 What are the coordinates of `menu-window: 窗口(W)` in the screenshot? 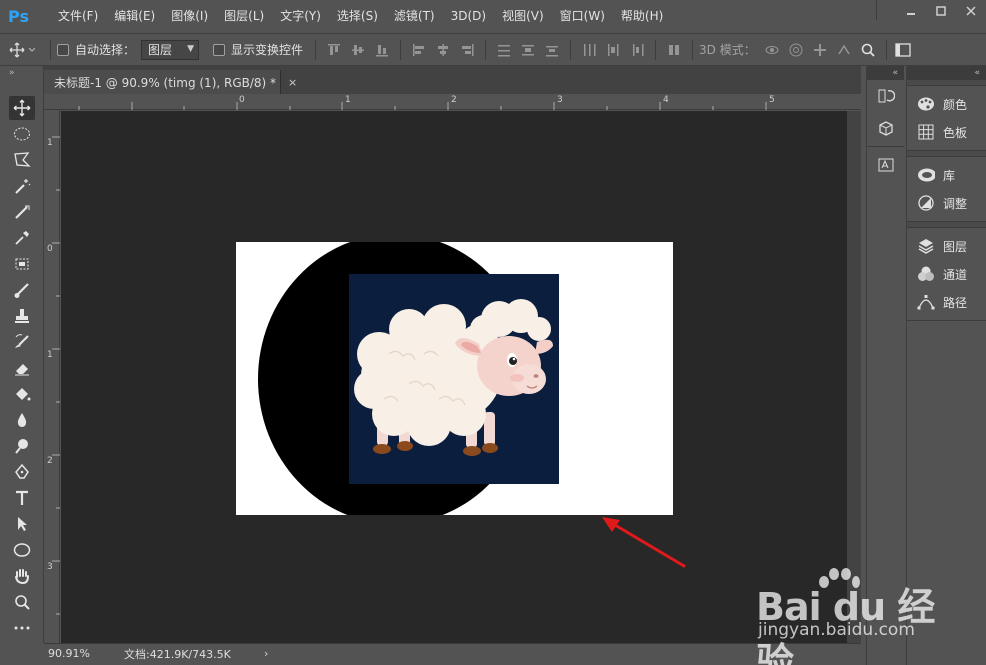 It's located at (582, 16).